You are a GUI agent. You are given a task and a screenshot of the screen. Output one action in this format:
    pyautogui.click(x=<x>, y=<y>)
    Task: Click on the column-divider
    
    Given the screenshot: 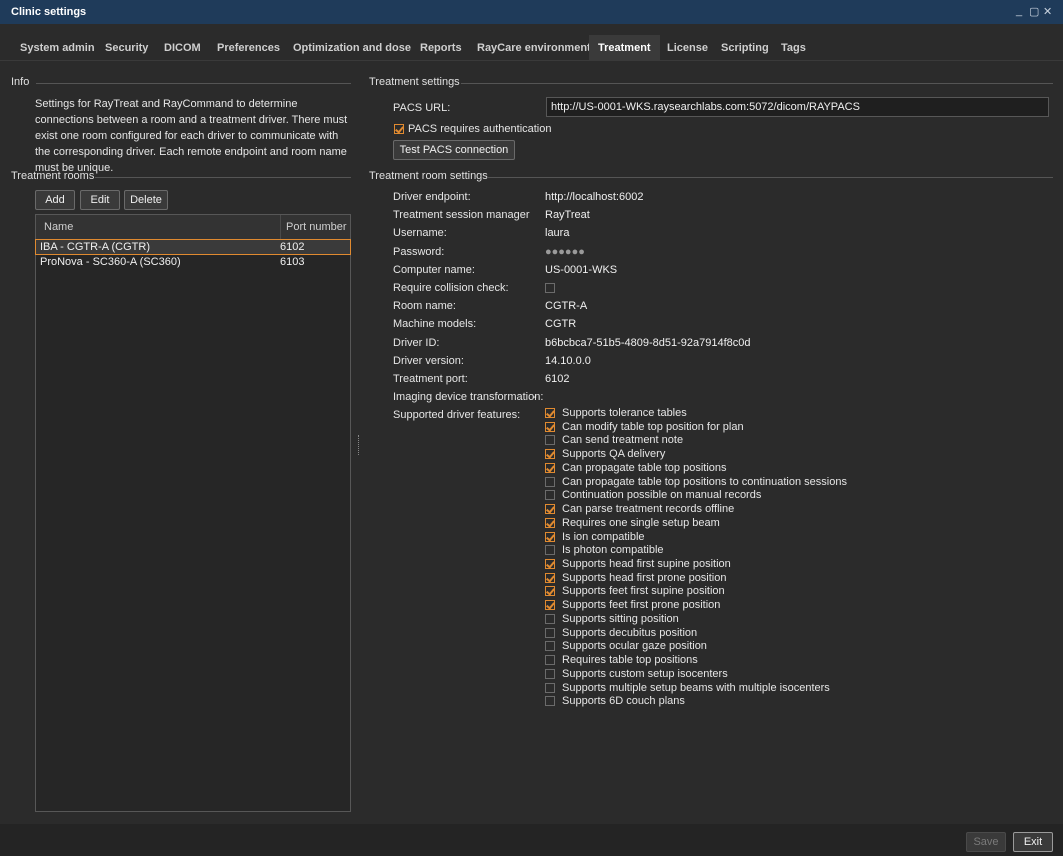 What is the action you would take?
    pyautogui.click(x=280, y=227)
    